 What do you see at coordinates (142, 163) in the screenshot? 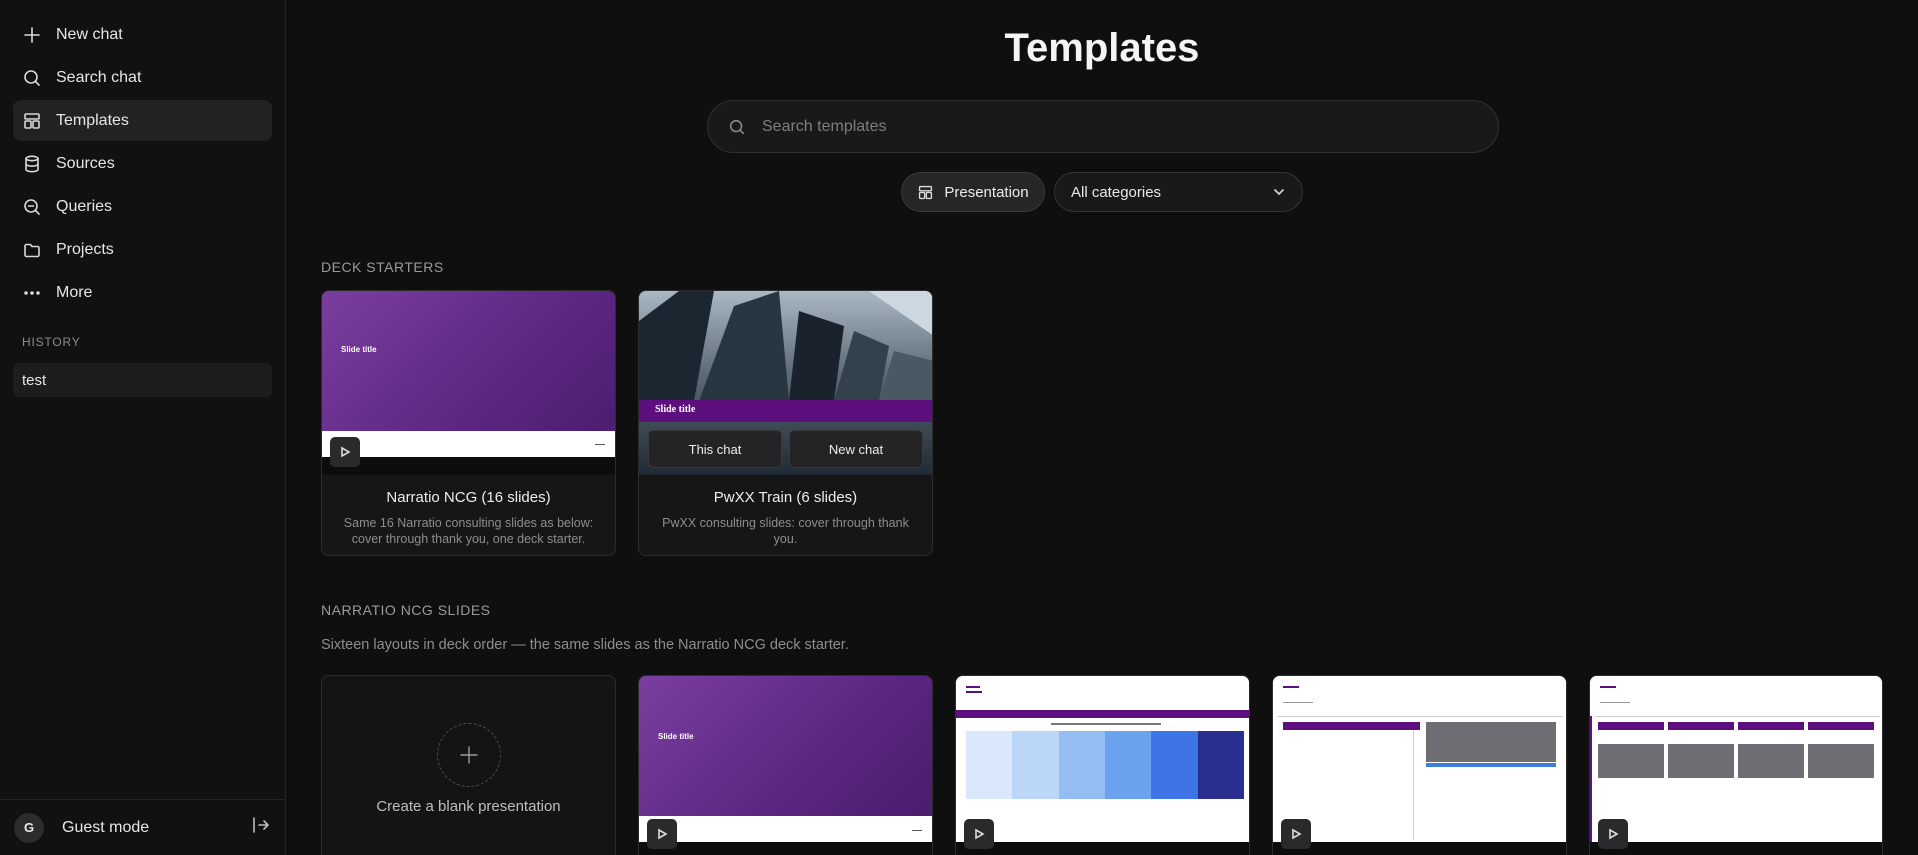
I see `sidebar-item-sources: Sources` at bounding box center [142, 163].